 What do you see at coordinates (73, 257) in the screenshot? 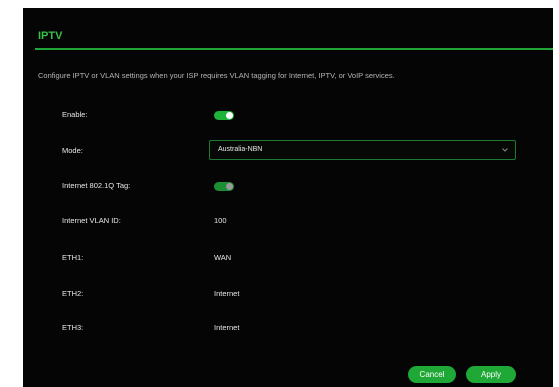
I see `eth1-label: ETH1:` at bounding box center [73, 257].